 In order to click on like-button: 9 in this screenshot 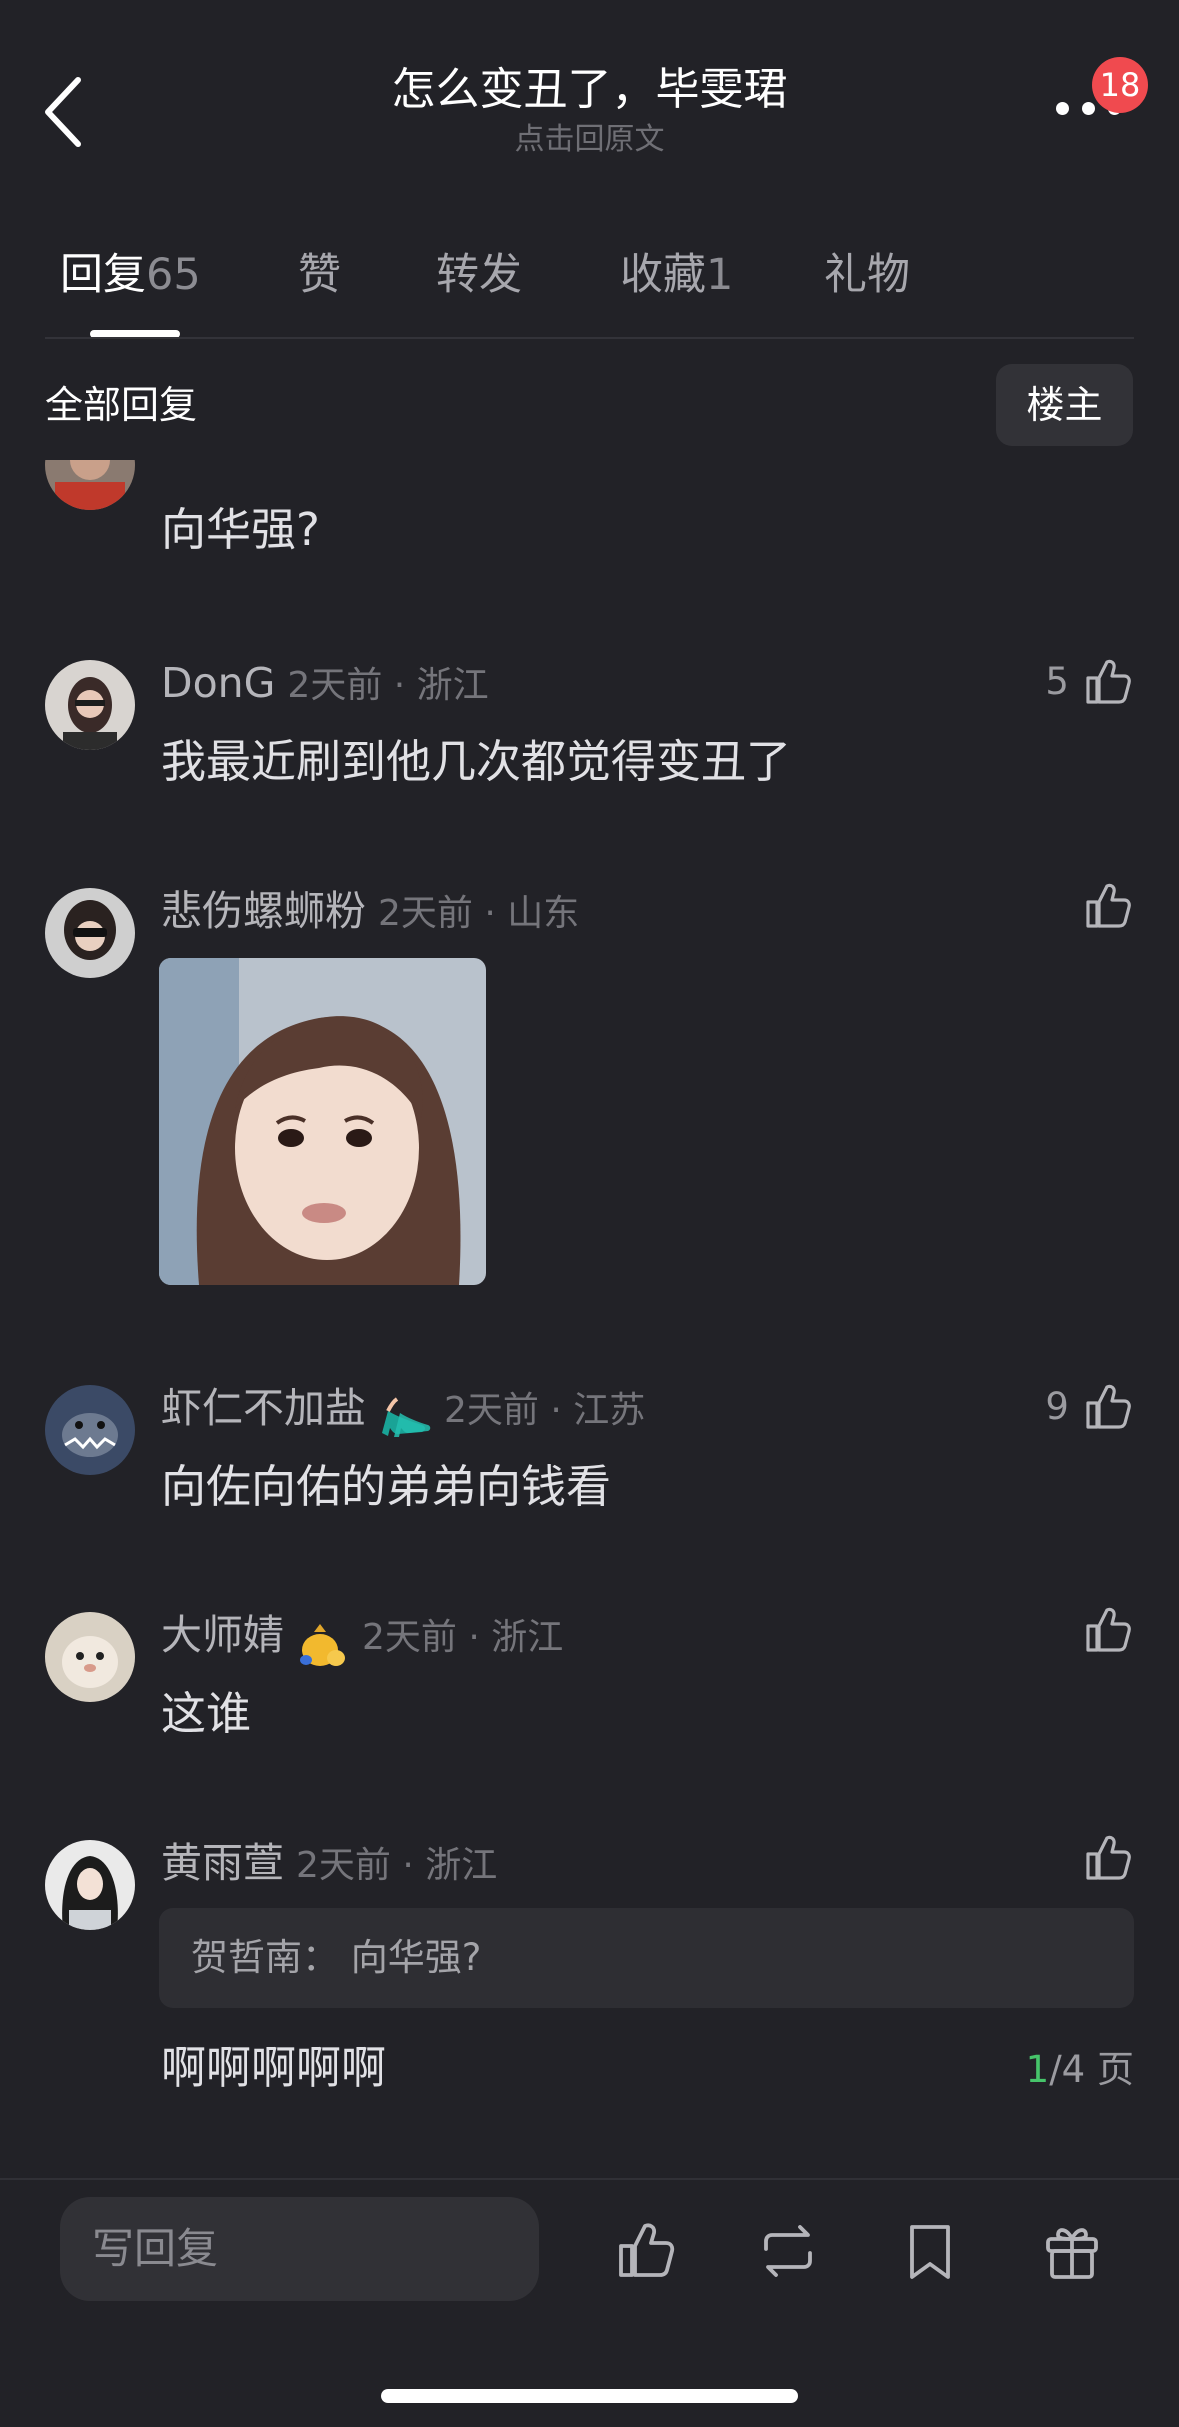, I will do `click(1089, 1407)`.